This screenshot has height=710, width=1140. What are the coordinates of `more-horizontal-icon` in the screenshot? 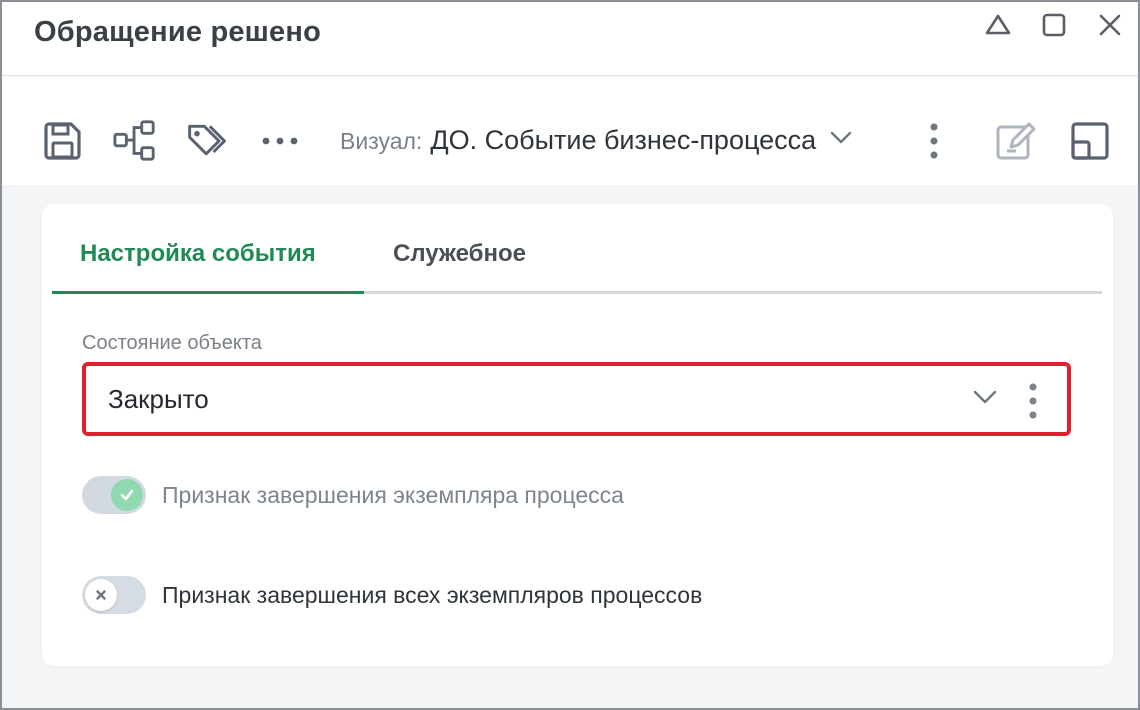 It's located at (280, 141).